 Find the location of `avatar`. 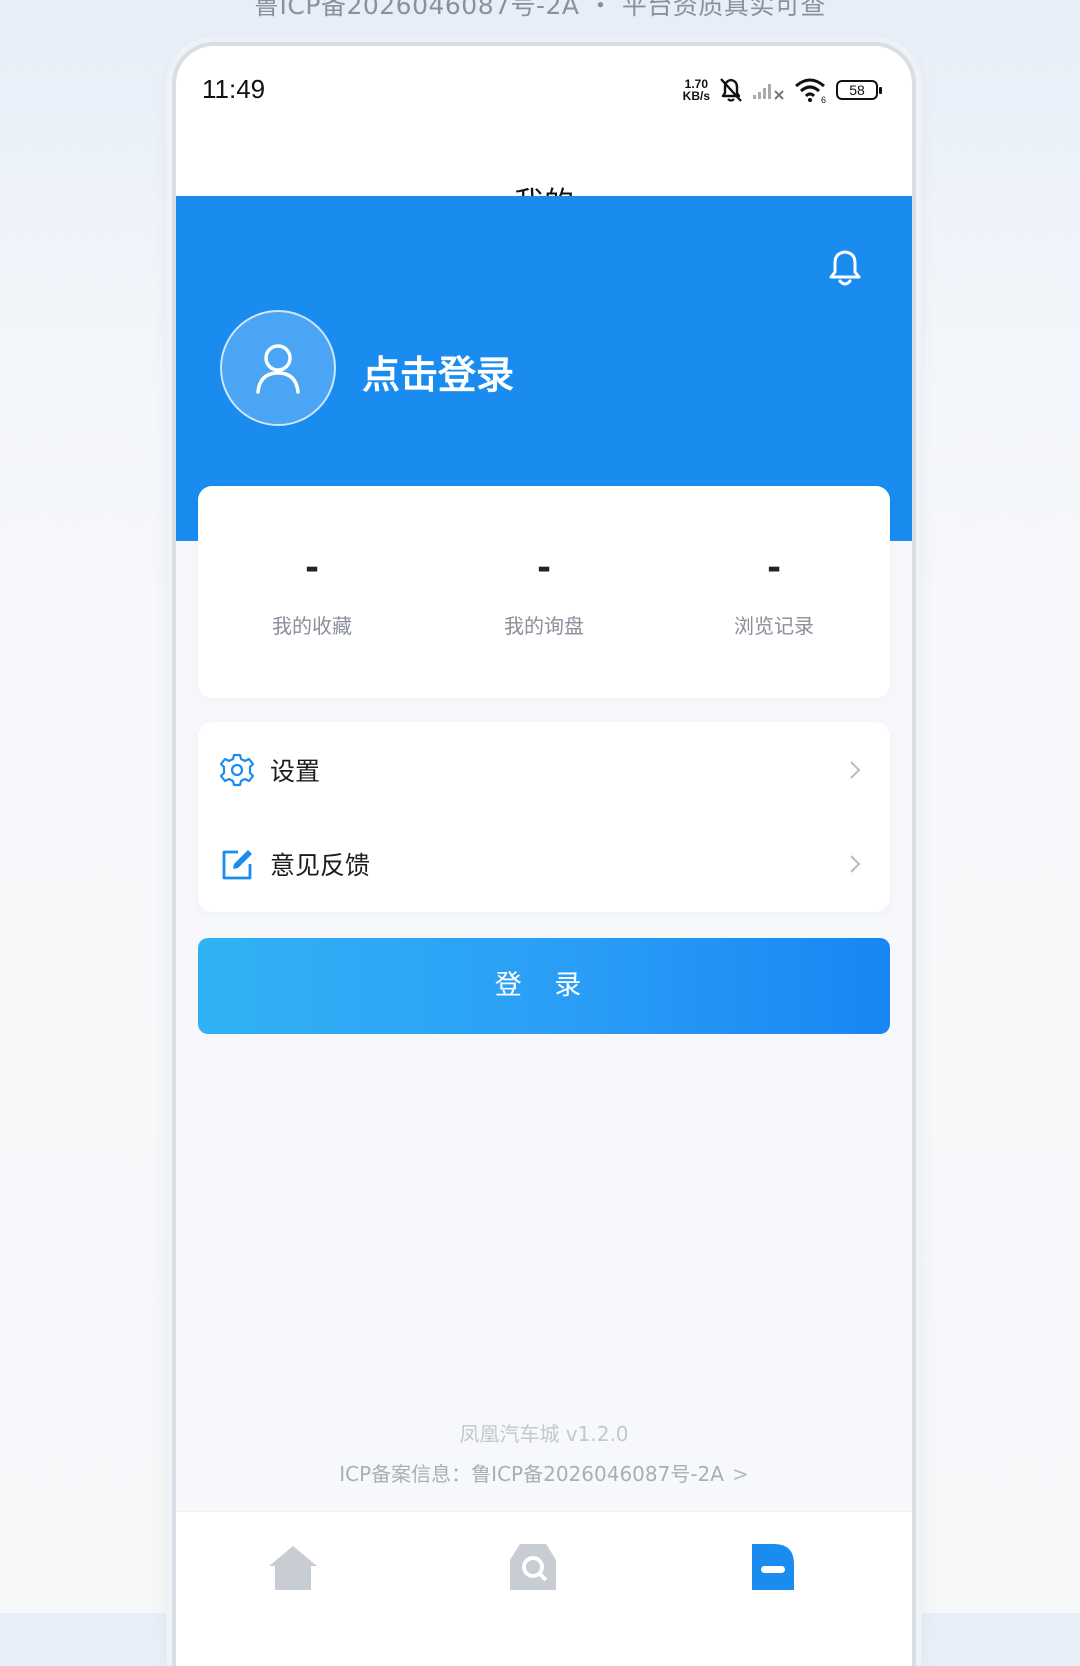

avatar is located at coordinates (278, 368).